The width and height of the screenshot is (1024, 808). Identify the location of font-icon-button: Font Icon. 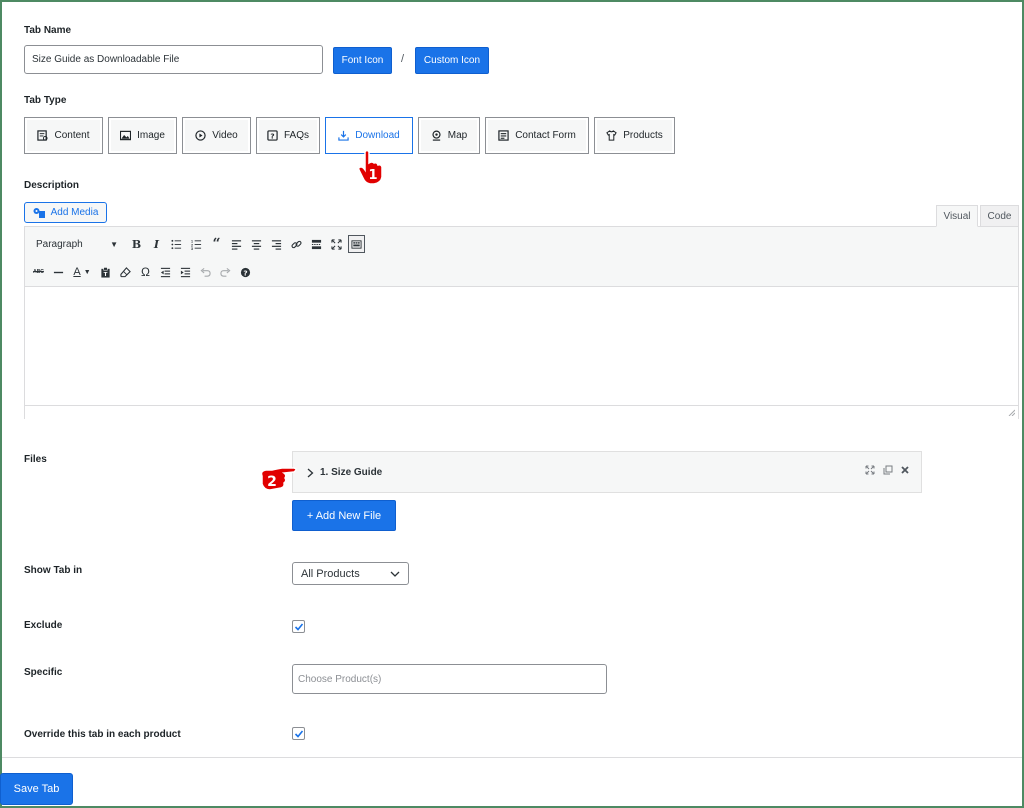
(362, 60).